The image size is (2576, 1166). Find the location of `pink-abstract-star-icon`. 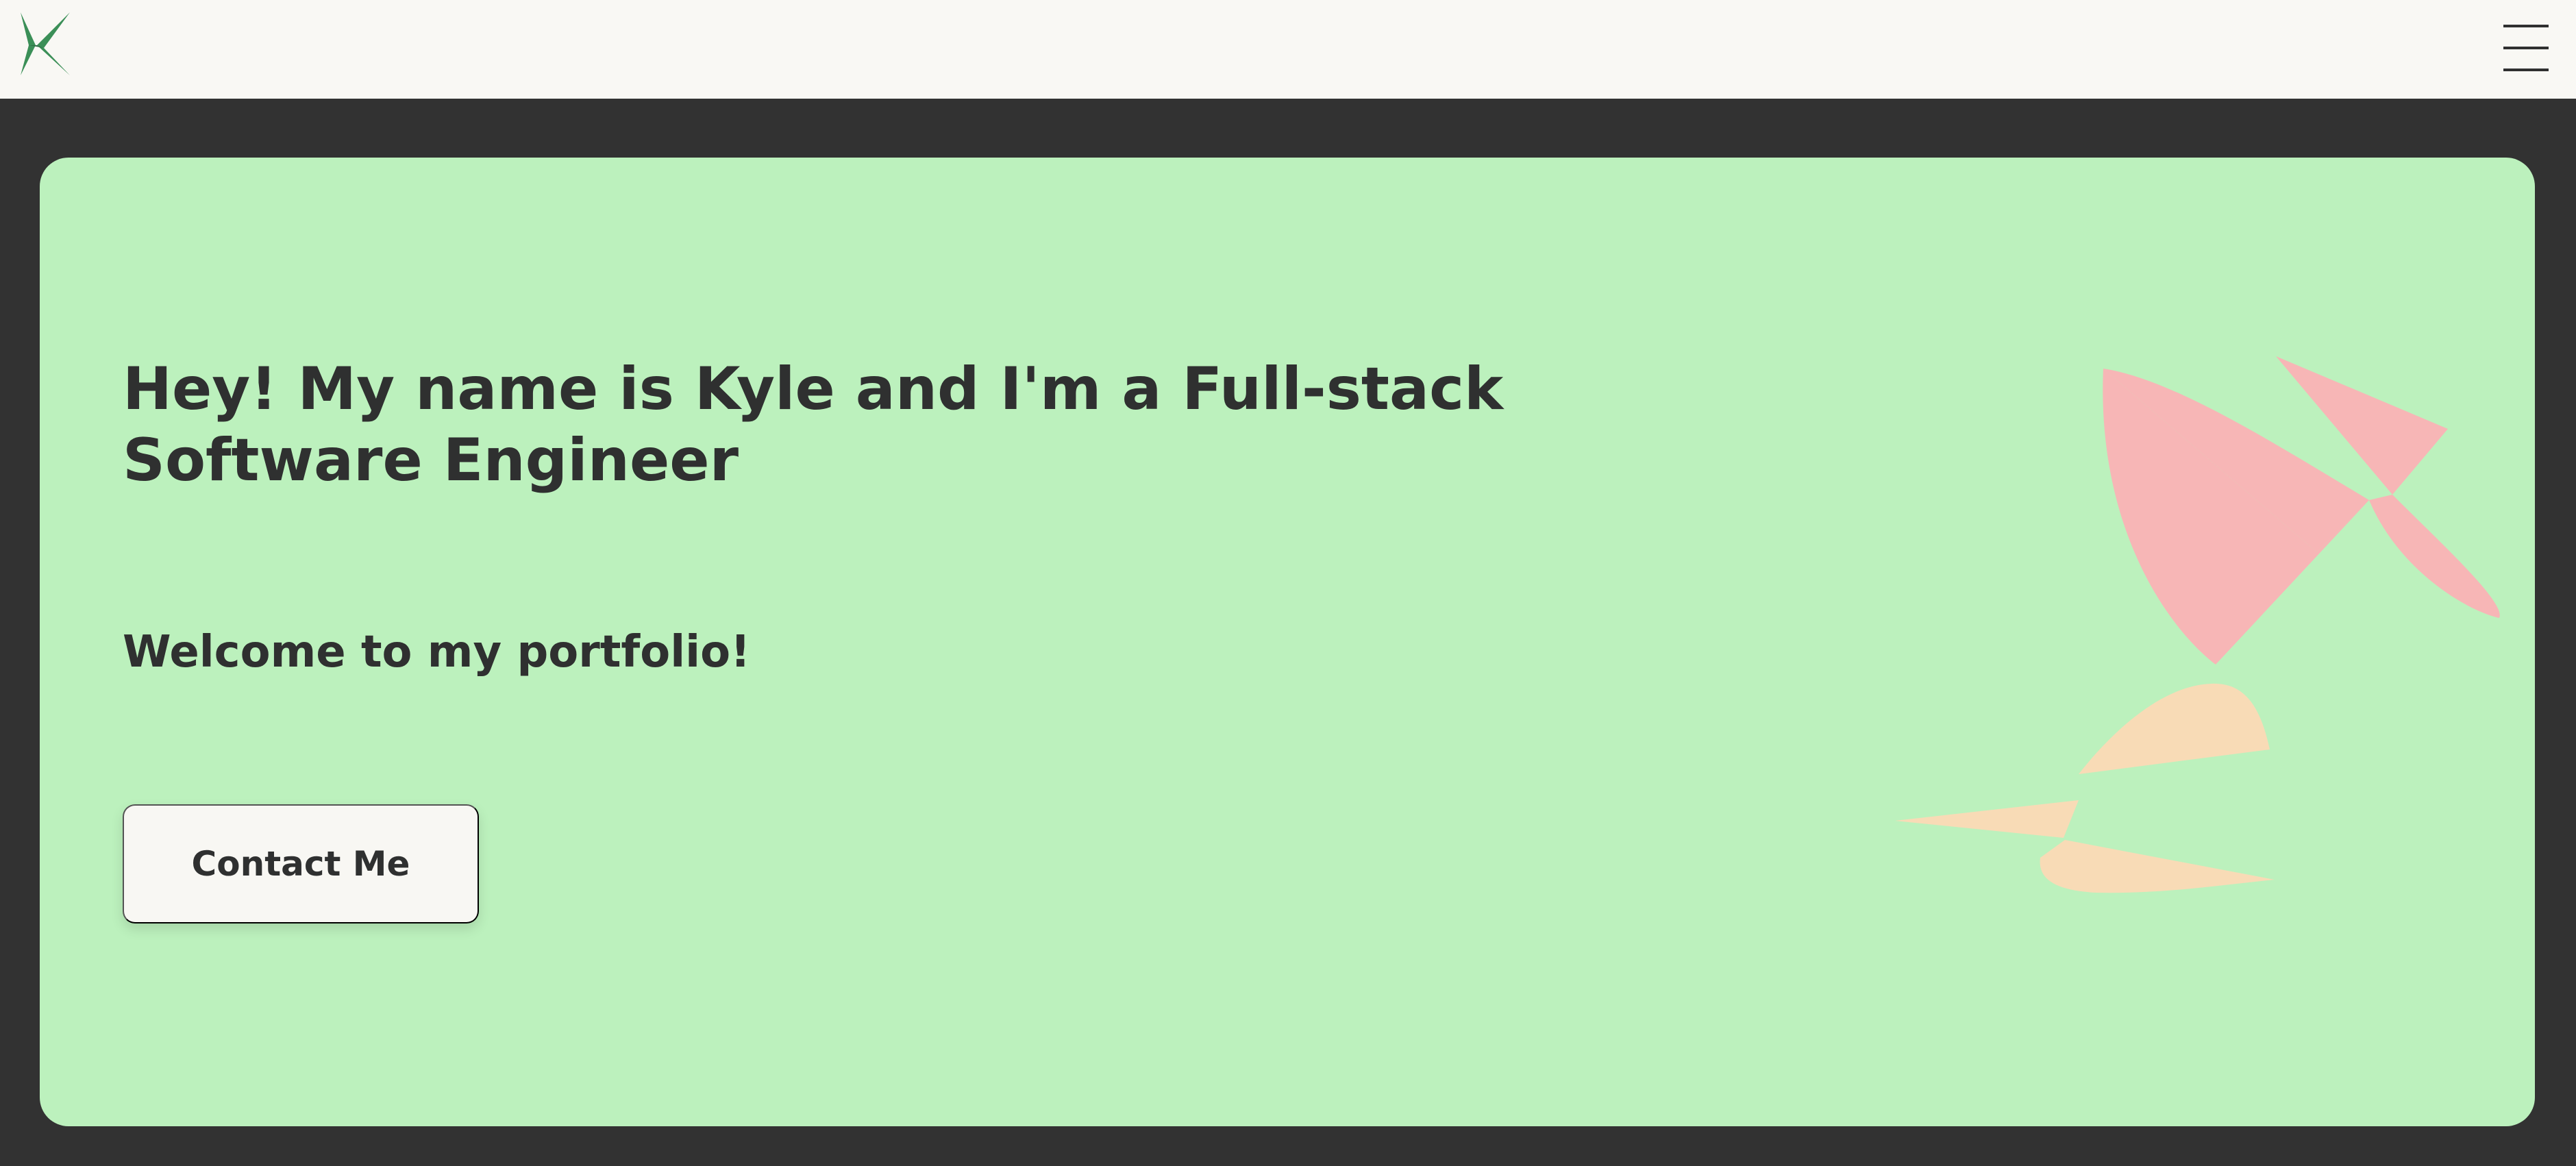

pink-abstract-star-icon is located at coordinates (2301, 510).